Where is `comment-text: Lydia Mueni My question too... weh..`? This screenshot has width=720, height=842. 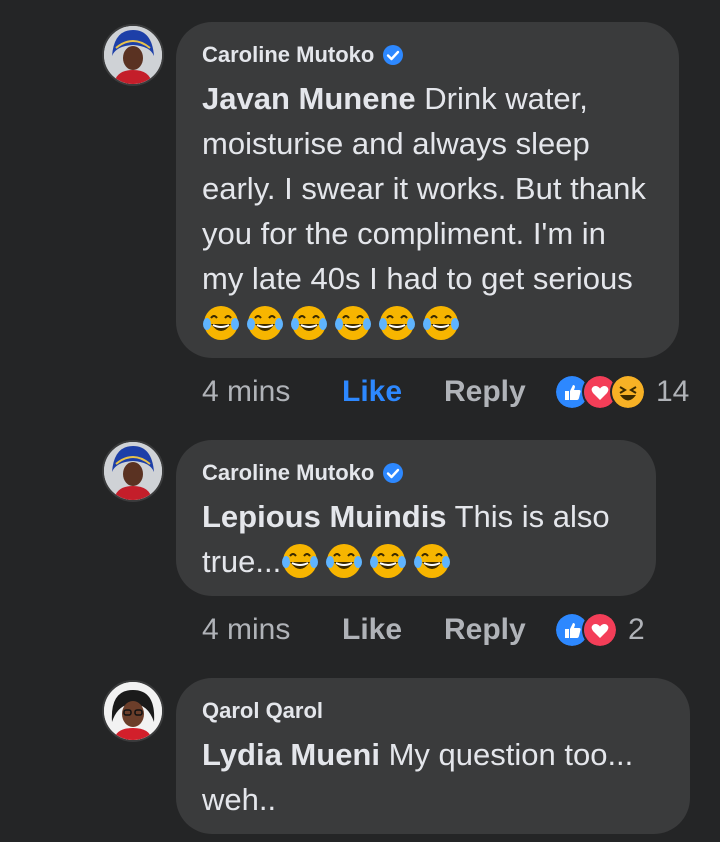
comment-text: Lydia Mueni My question too... weh.. is located at coordinates (418, 777).